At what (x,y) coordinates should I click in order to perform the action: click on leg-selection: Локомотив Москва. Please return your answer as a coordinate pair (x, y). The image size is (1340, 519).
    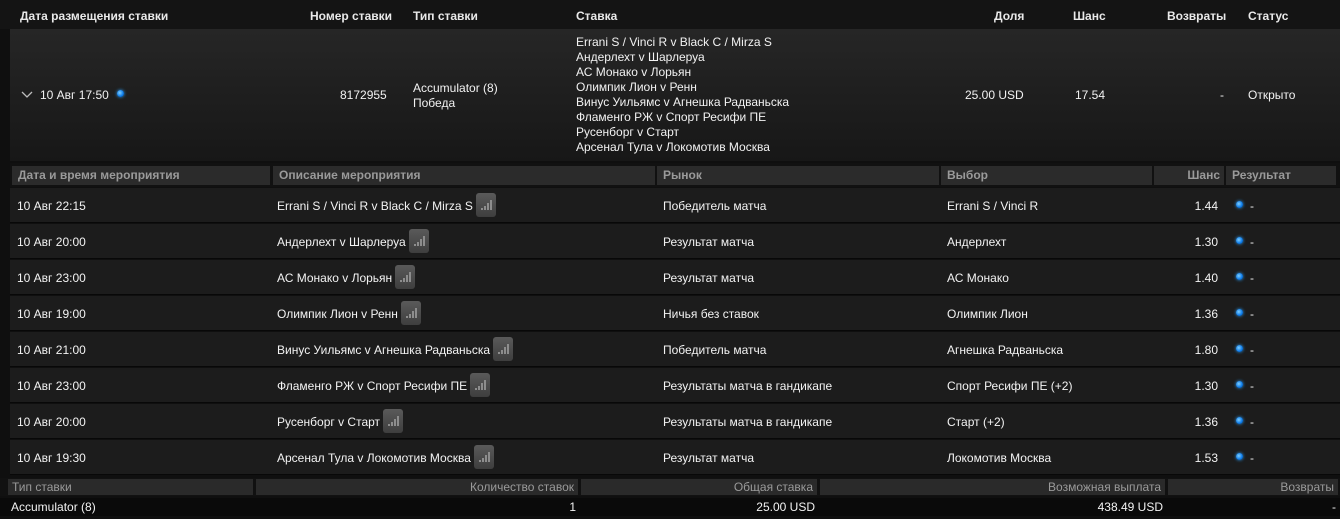
    Looking at the image, I should click on (999, 458).